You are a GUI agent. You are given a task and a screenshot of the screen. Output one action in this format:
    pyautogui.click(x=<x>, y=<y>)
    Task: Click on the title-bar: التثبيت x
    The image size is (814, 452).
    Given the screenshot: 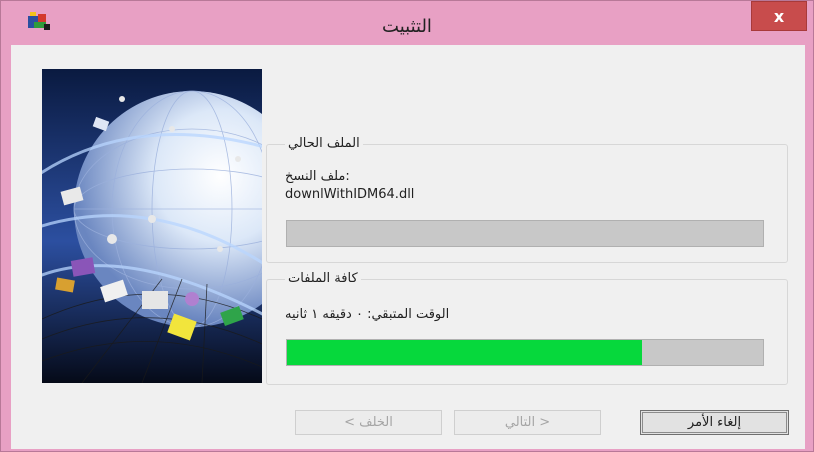 What is the action you would take?
    pyautogui.click(x=407, y=23)
    